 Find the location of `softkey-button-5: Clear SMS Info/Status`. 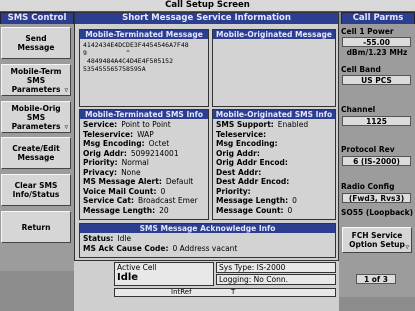

softkey-button-5: Clear SMS Info/Status is located at coordinates (36, 190).